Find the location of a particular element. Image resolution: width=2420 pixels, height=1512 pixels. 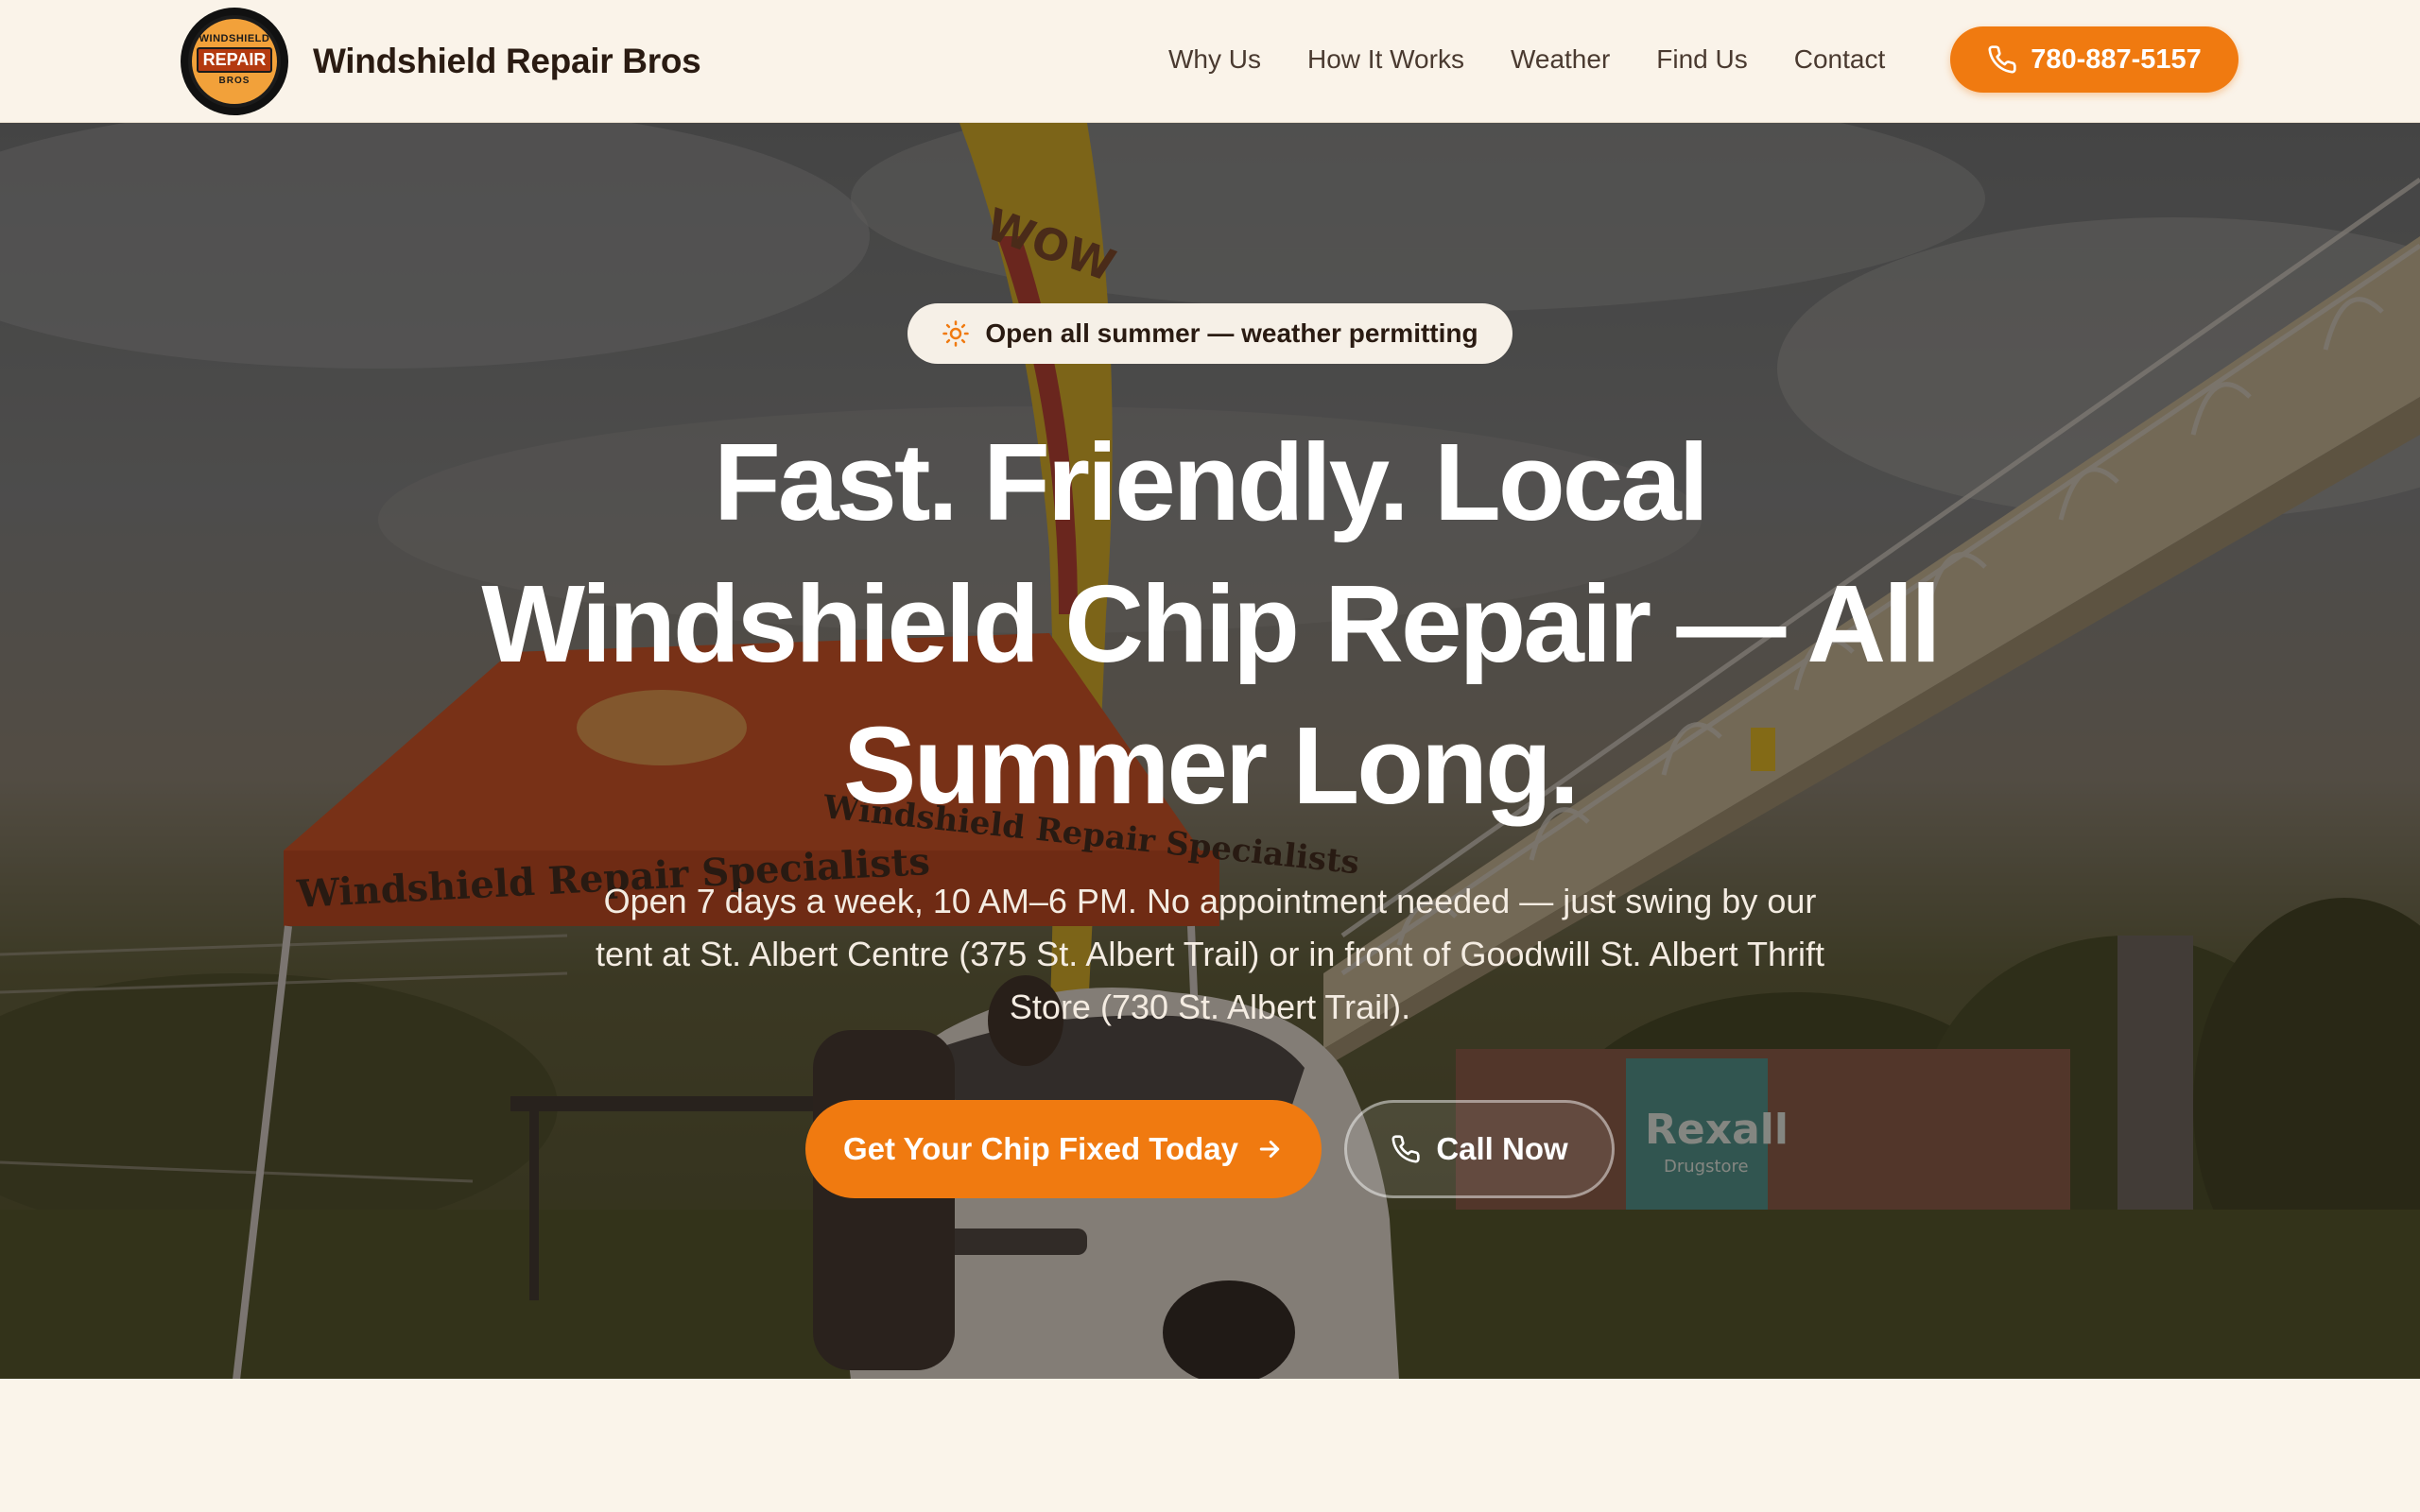

logo-badge: WINDSHIELD REPAIR BROS is located at coordinates (234, 61).